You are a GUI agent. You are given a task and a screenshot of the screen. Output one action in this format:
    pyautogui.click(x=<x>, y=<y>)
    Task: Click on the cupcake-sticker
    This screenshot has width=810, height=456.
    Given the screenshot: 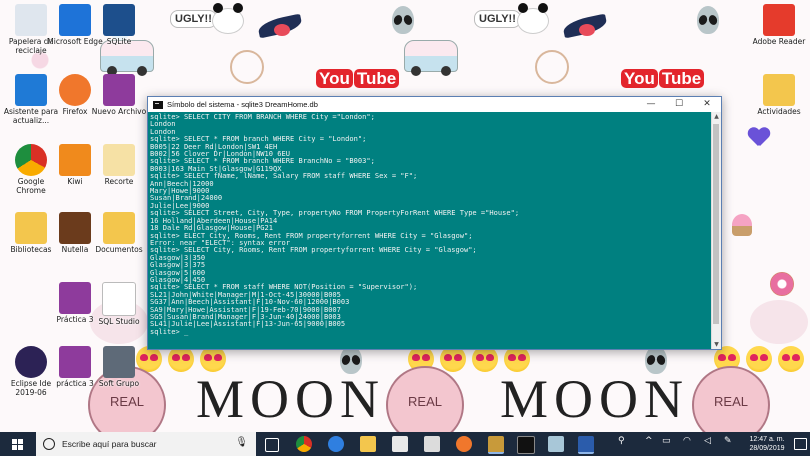 What is the action you would take?
    pyautogui.click(x=742, y=225)
    